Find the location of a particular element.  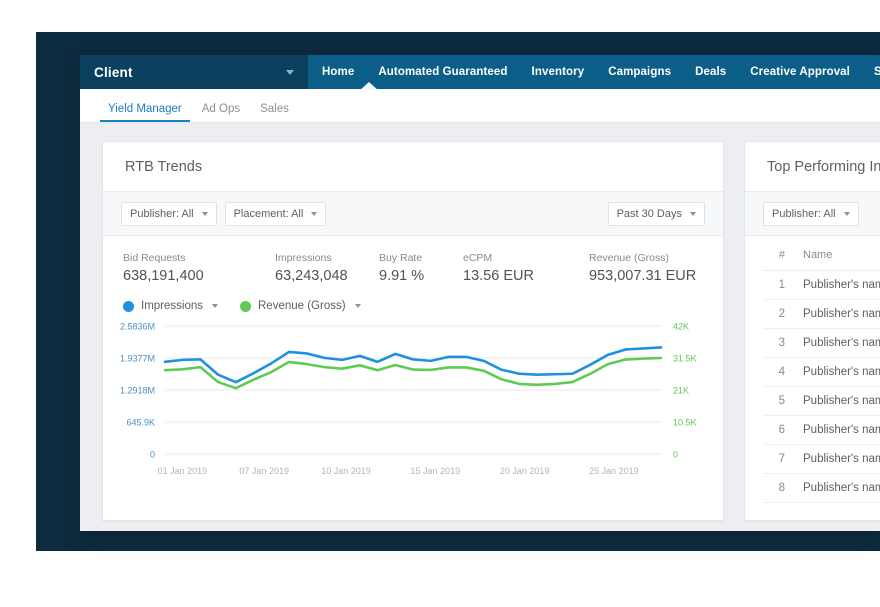

kpi-buy-rate-label: Buy Rate is located at coordinates (401, 258).